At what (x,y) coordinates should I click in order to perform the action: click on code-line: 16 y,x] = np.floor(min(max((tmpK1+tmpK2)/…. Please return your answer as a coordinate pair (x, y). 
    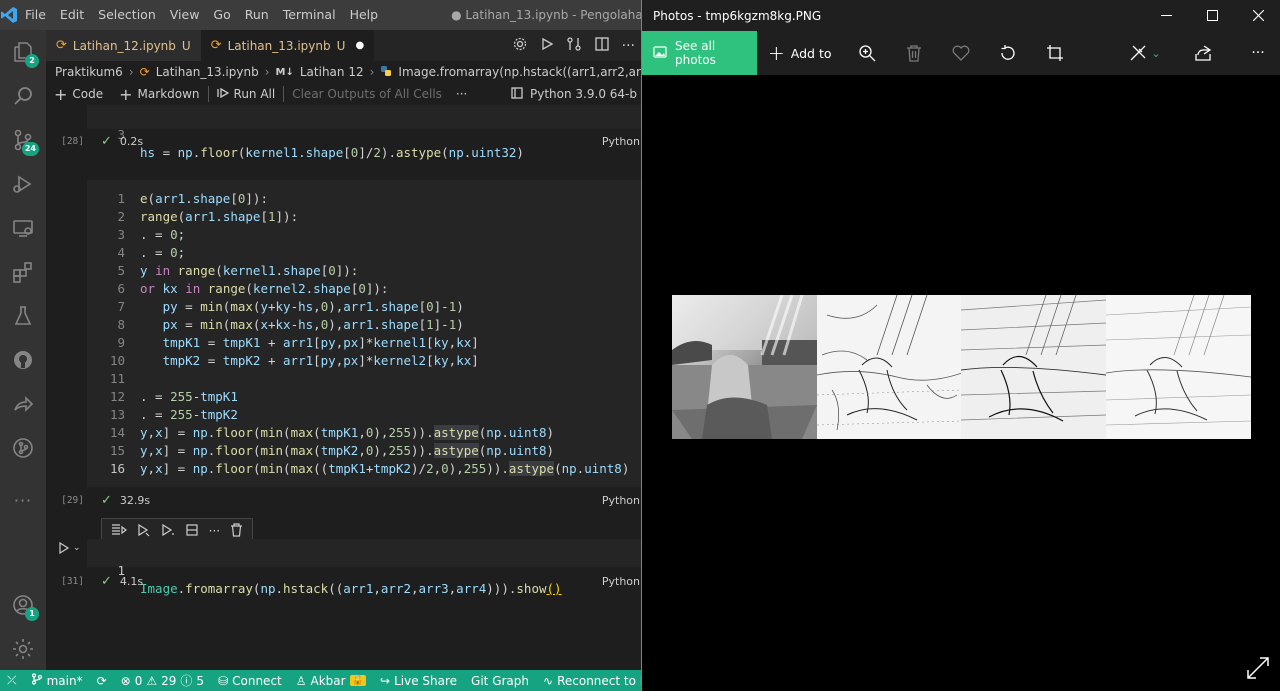
    Looking at the image, I should click on (364, 469).